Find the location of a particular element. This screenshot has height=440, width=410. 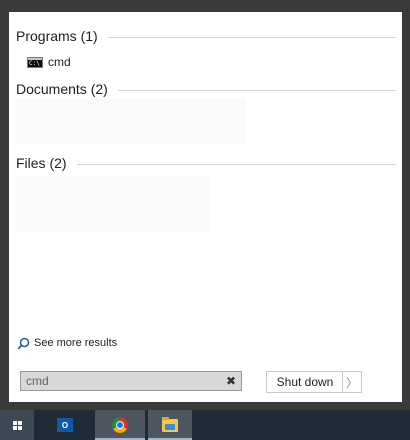

taskbar-app-chrome is located at coordinates (120, 425).